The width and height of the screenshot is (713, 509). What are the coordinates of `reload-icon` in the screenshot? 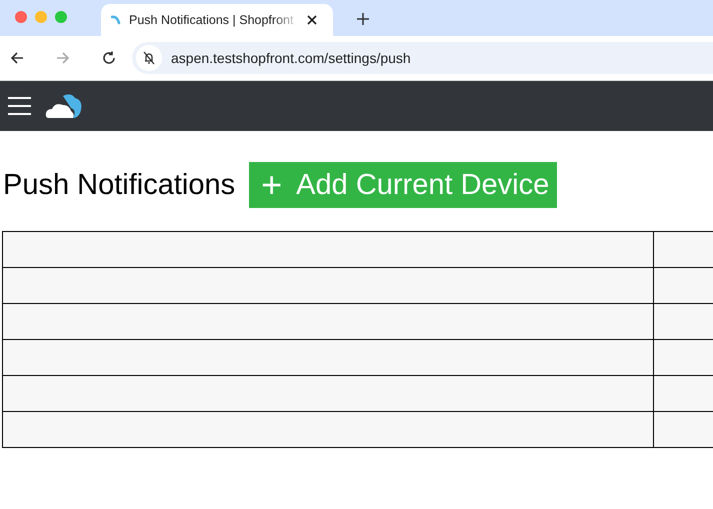 It's located at (109, 58).